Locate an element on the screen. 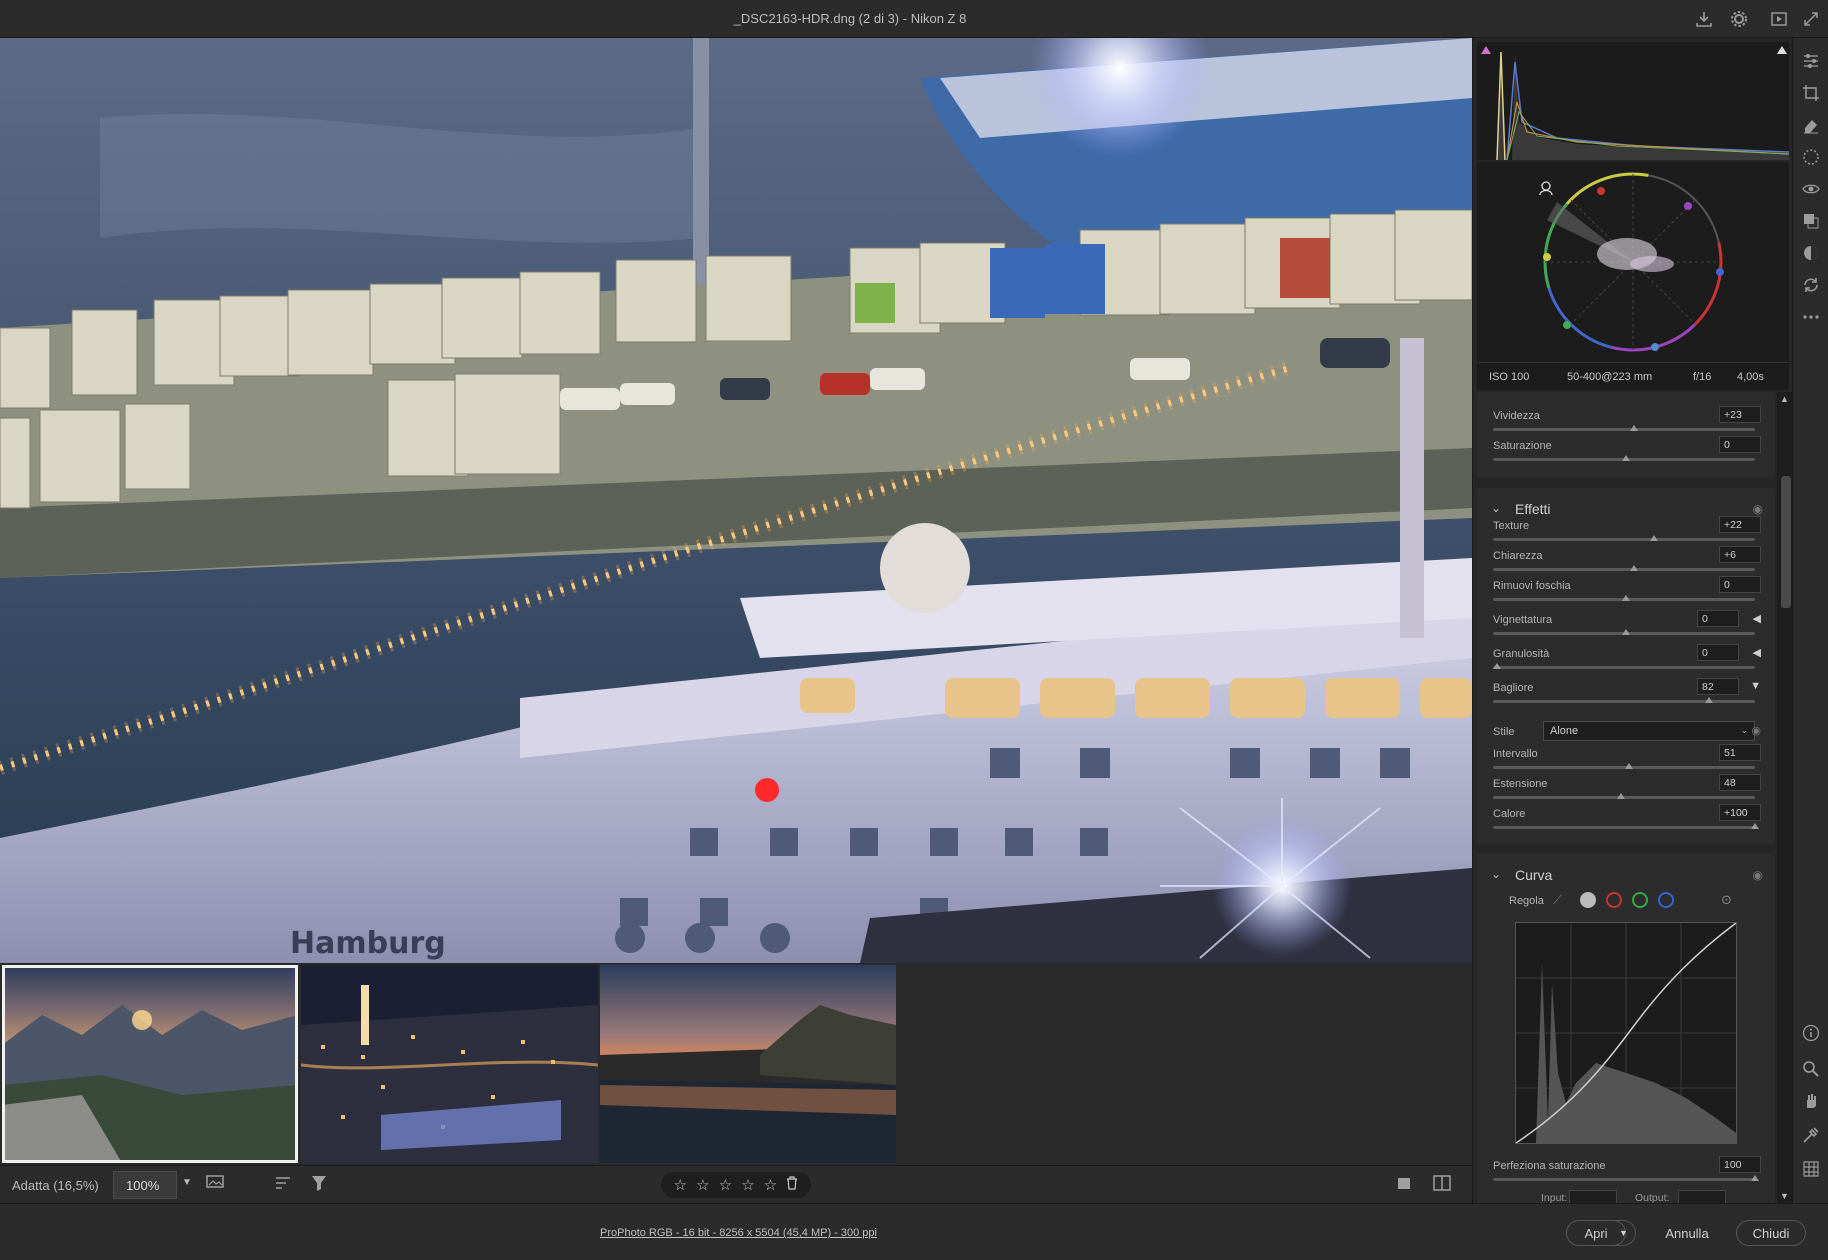 This screenshot has width=1828, height=1260. curve-output-field is located at coordinates (1702, 1196).